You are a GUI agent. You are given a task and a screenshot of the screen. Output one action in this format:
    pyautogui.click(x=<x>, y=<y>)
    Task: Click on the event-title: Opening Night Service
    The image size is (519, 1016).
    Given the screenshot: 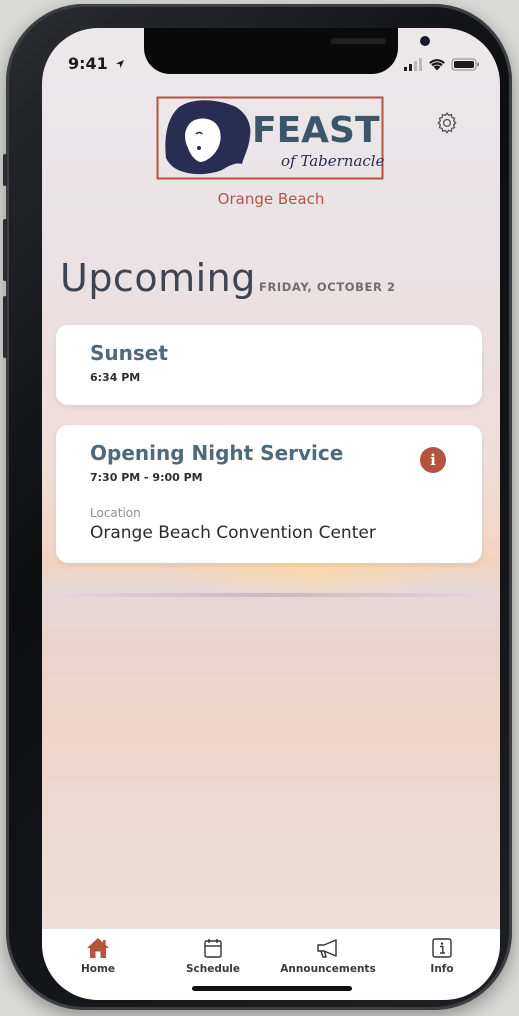 What is the action you would take?
    pyautogui.click(x=217, y=453)
    